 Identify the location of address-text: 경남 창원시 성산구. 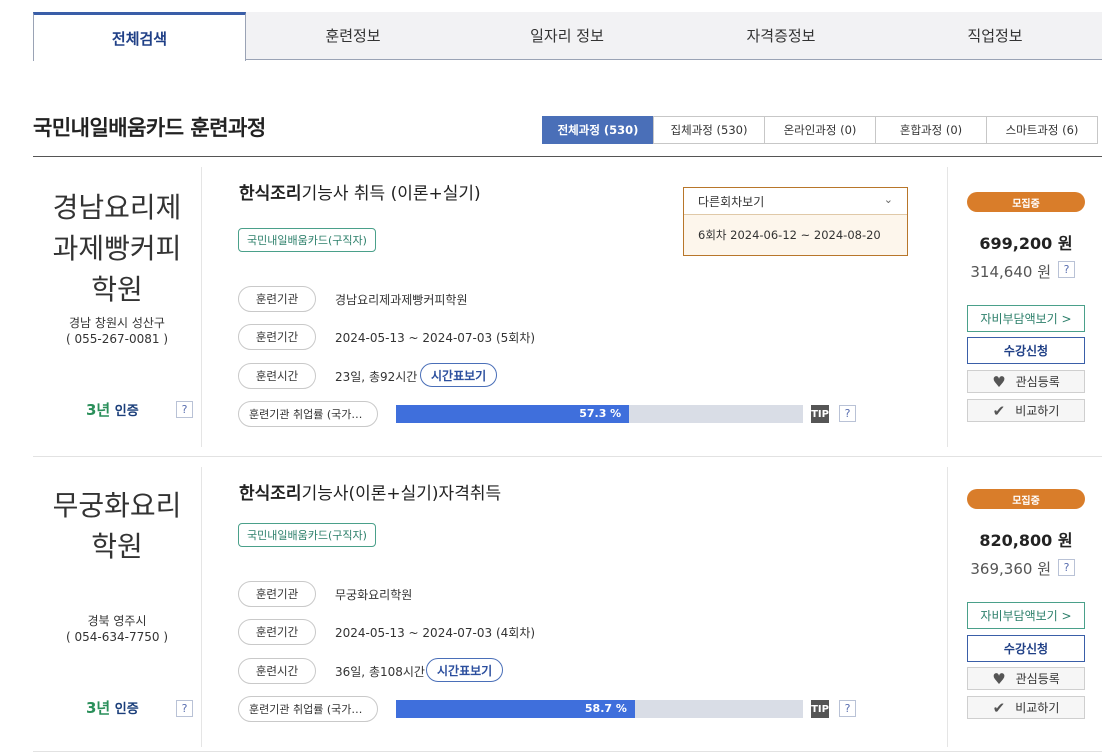
(117, 323).